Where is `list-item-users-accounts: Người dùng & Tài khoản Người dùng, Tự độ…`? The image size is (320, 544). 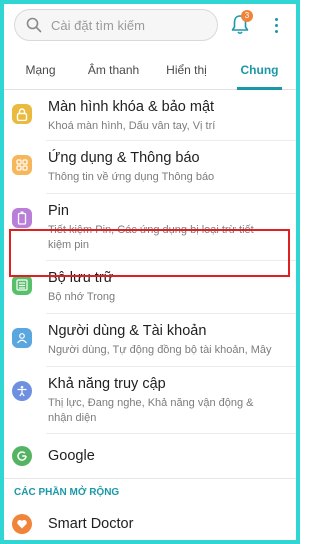 list-item-users-accounts: Người dùng & Tài khoản Người dùng, Tự độ… is located at coordinates (150, 340).